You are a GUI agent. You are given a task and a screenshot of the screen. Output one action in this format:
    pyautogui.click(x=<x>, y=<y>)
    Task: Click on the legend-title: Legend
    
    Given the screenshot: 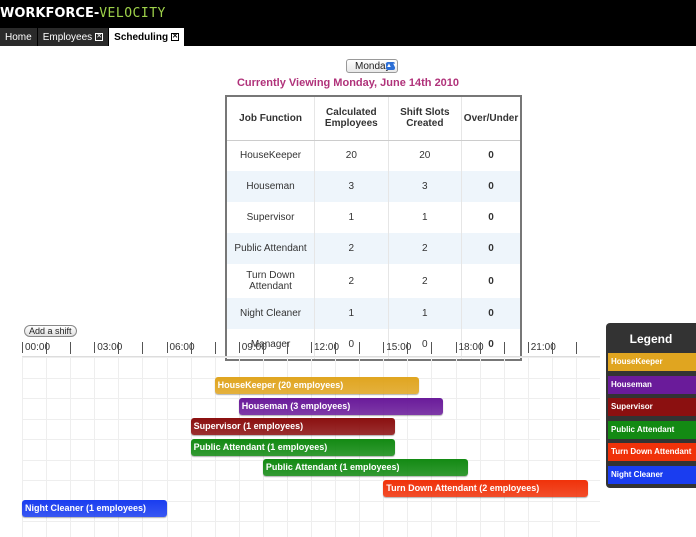 What is the action you would take?
    pyautogui.click(x=651, y=339)
    